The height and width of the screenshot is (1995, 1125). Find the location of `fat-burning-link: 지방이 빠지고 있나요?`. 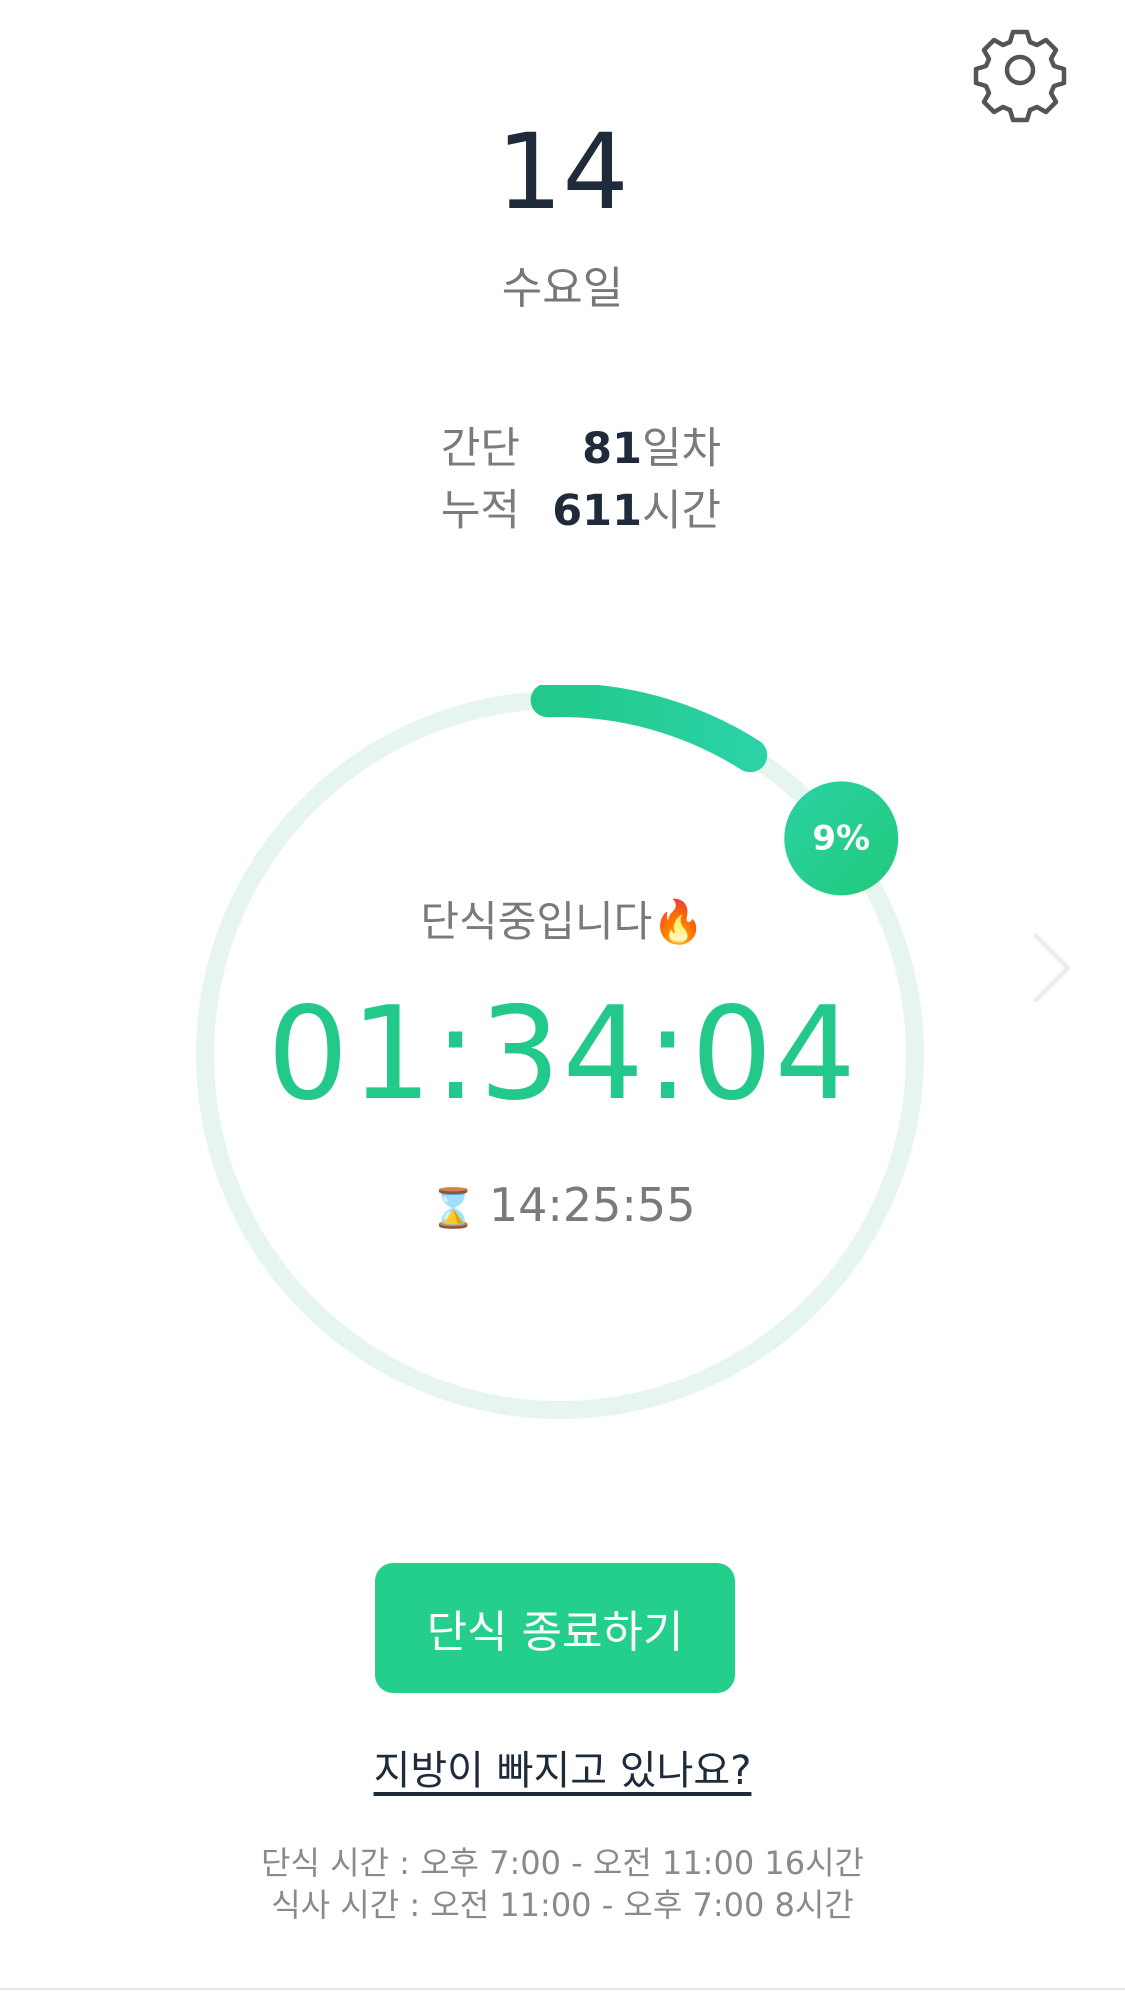

fat-burning-link: 지방이 빠지고 있나요? is located at coordinates (562, 1767).